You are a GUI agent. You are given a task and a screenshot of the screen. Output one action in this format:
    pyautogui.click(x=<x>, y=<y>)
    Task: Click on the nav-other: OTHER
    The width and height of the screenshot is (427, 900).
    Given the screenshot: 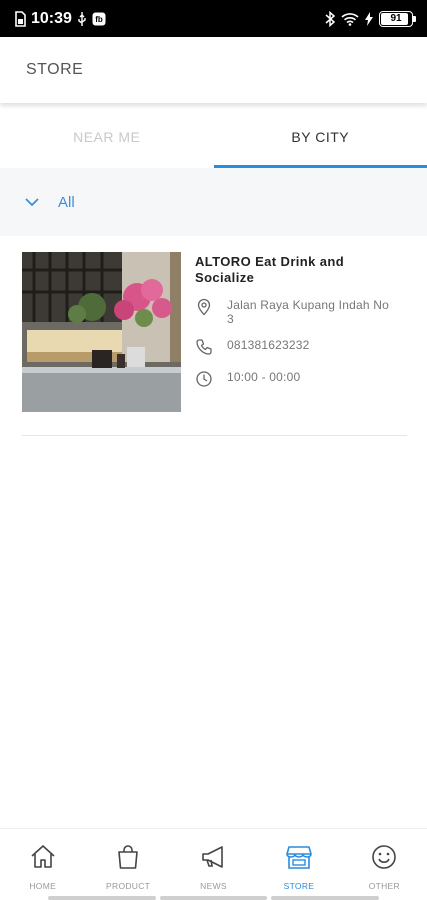 What is the action you would take?
    pyautogui.click(x=384, y=864)
    